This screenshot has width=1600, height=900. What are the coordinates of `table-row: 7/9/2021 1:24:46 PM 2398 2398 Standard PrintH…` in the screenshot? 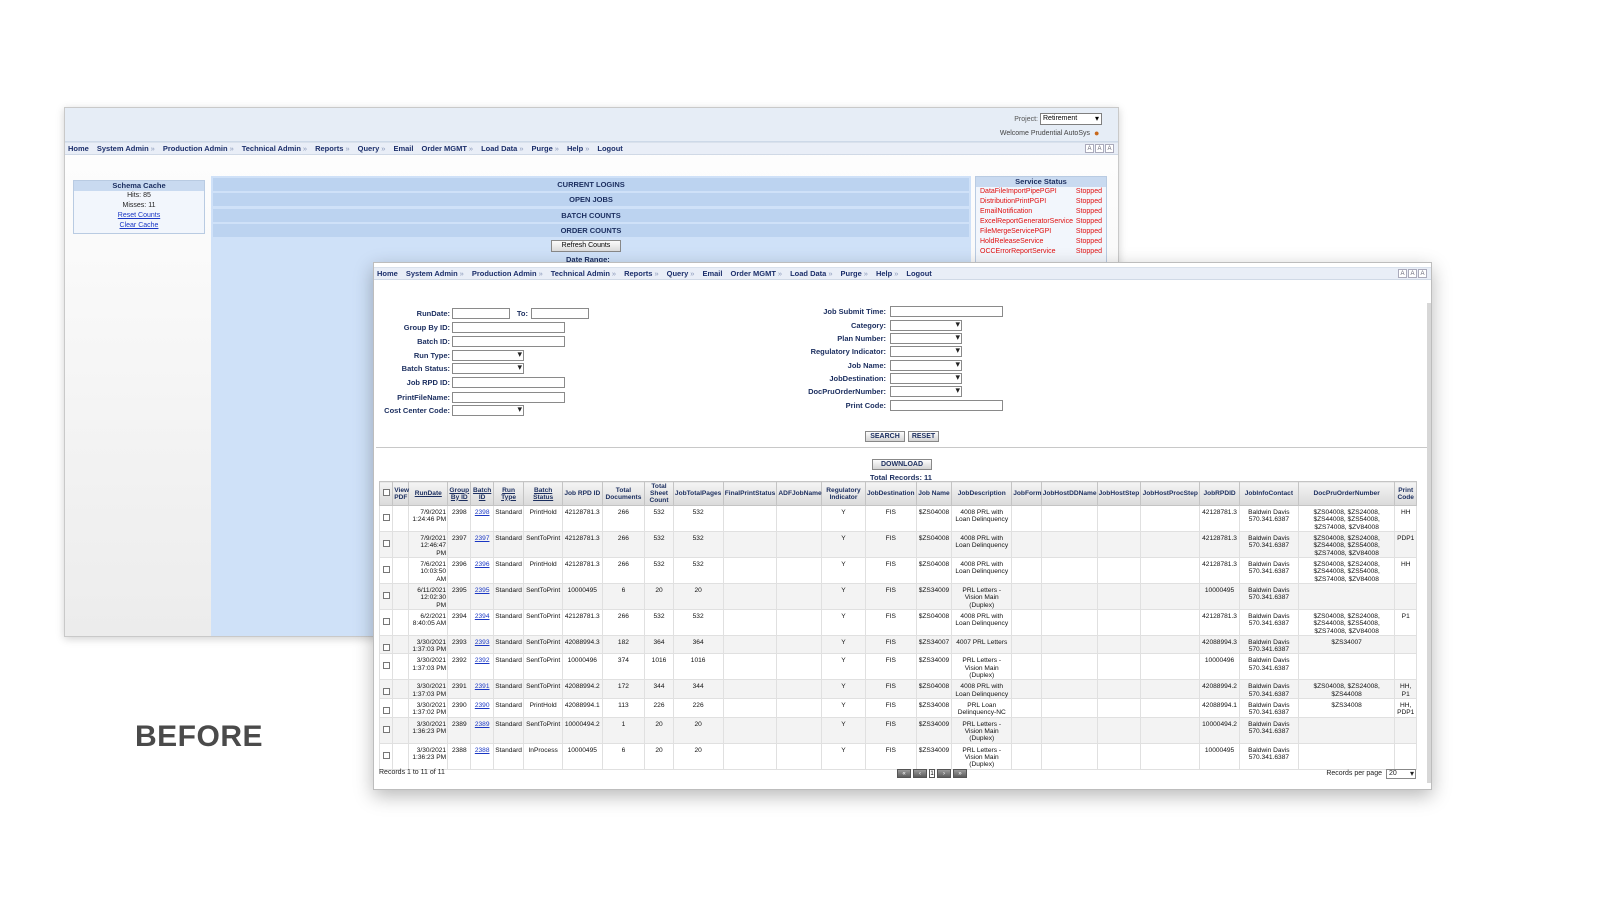 It's located at (897, 518).